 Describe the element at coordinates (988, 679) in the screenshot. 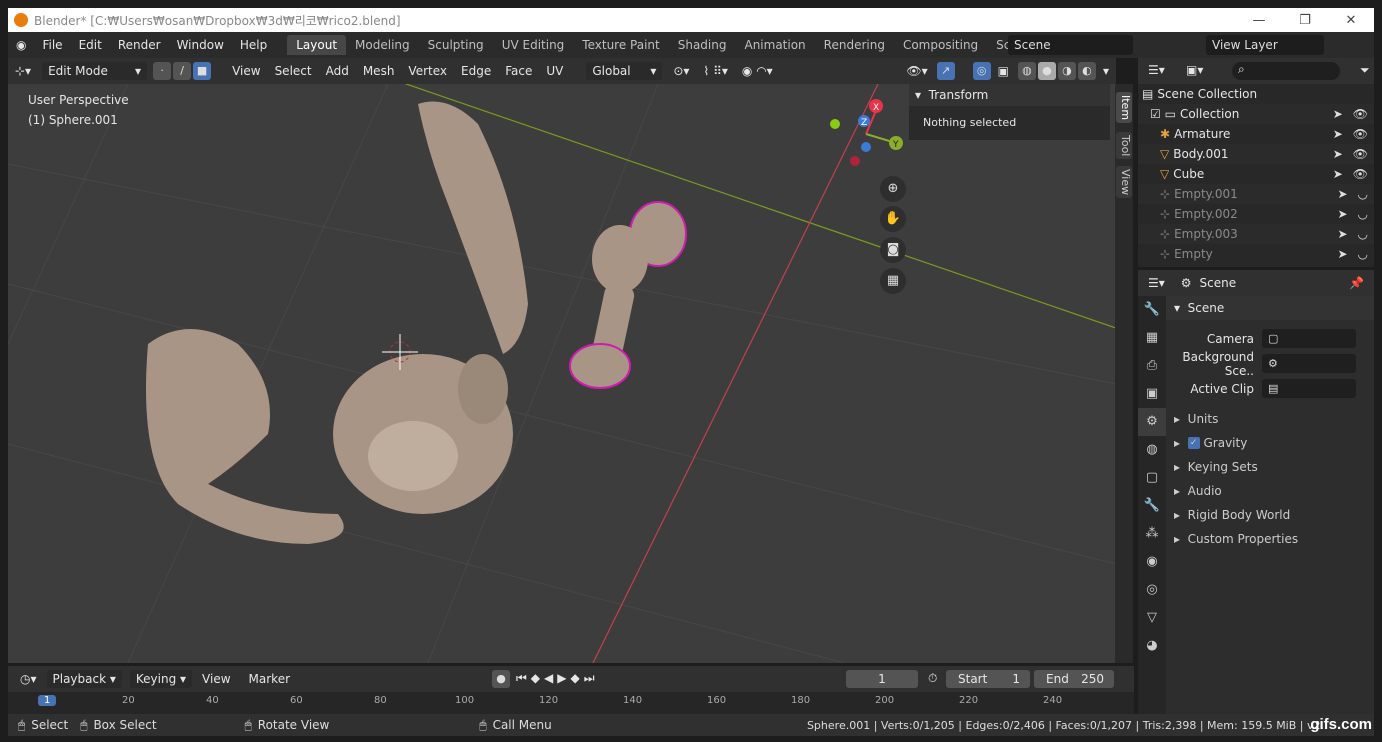

I see `start-frame-field: Start 1` at that location.